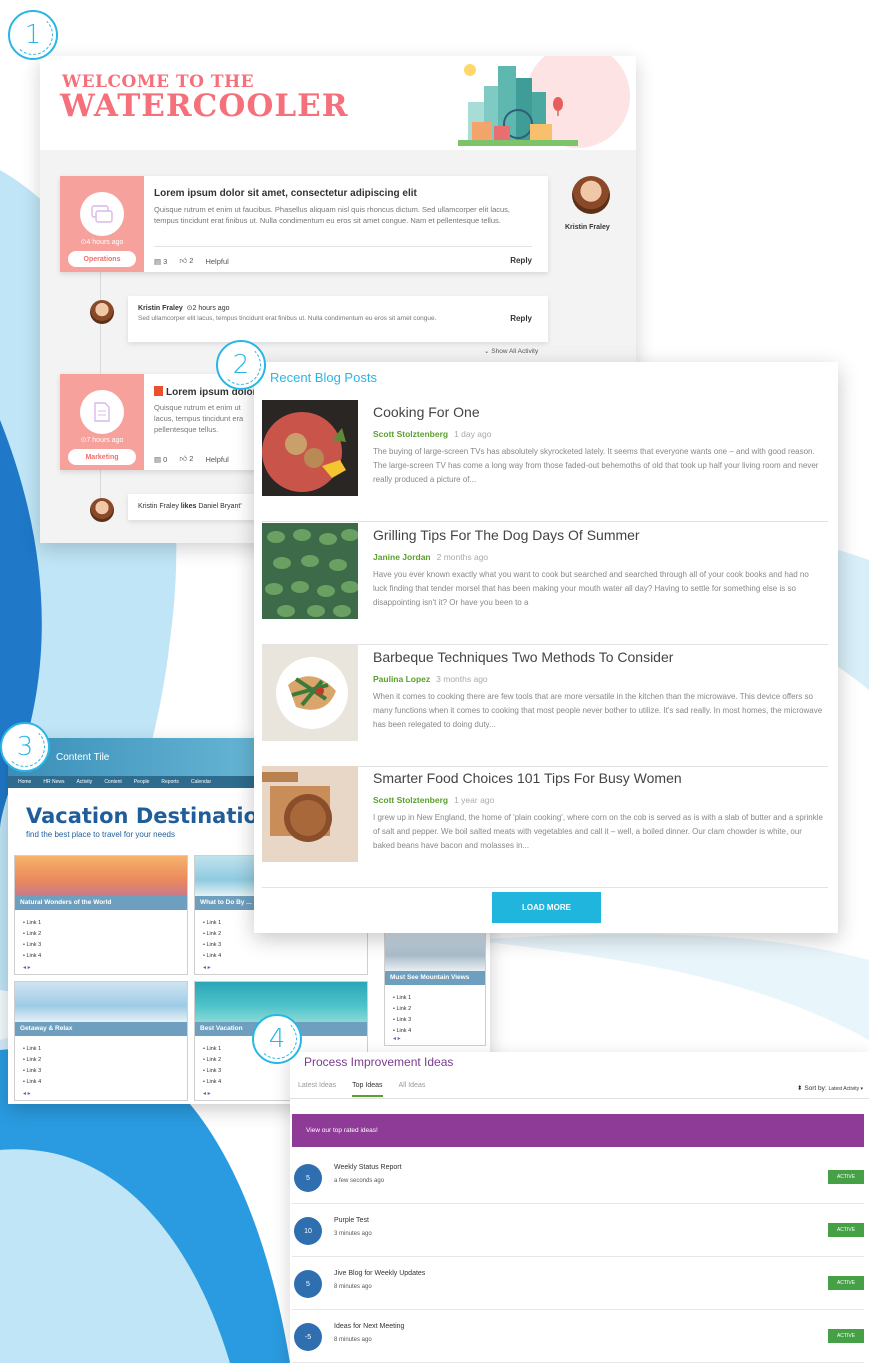  What do you see at coordinates (24, 782) in the screenshot?
I see `nav-home: Home` at bounding box center [24, 782].